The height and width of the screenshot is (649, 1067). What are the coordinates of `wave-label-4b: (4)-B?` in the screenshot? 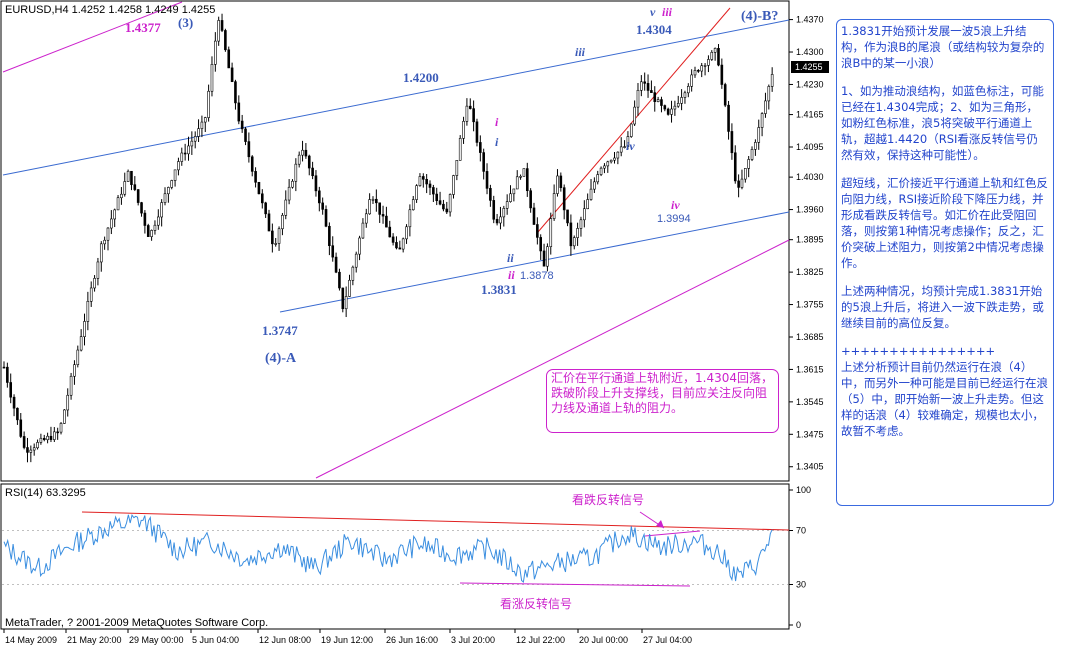 It's located at (759, 16).